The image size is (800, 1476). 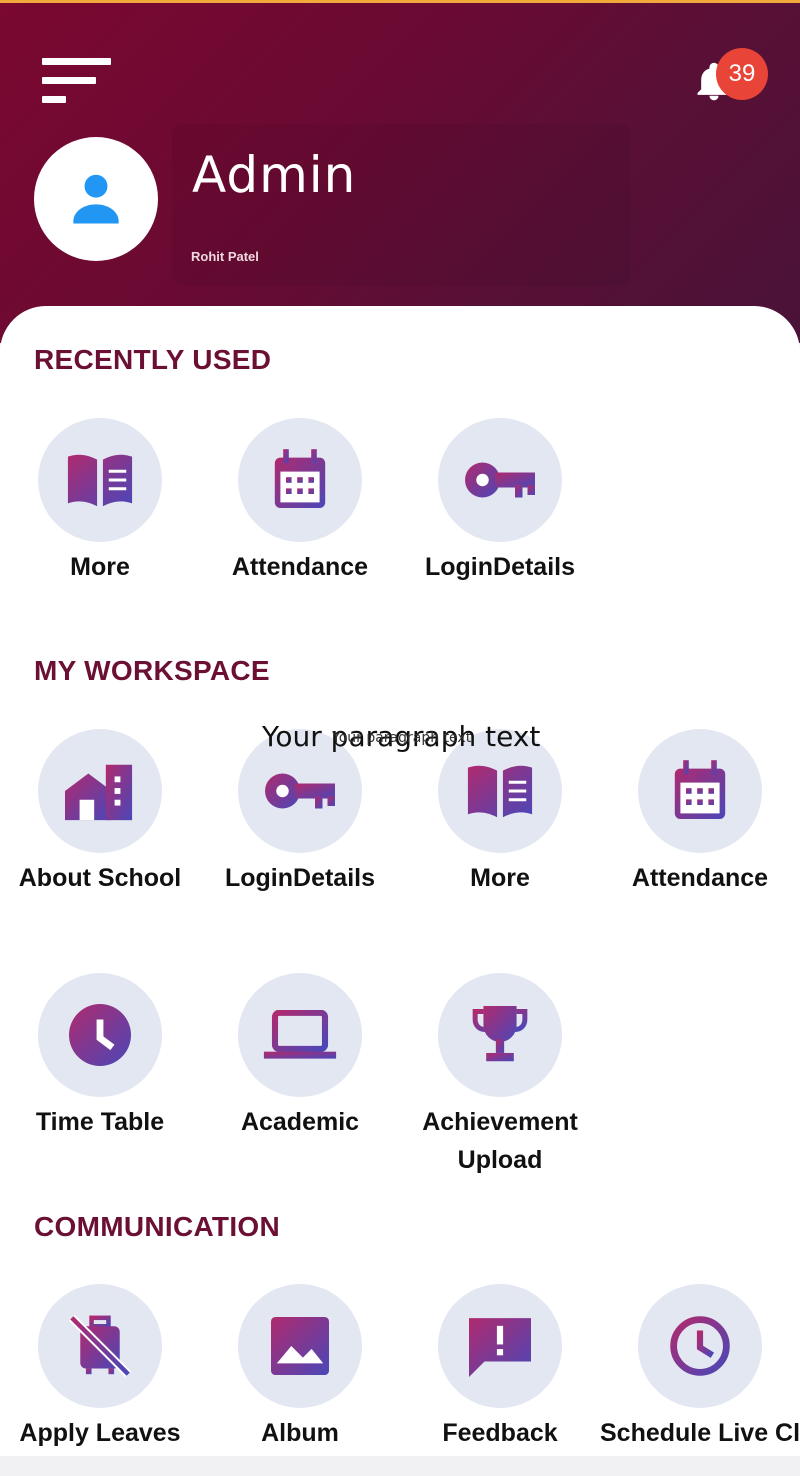 What do you see at coordinates (100, 1433) in the screenshot?
I see `tile-label: Apply Leaves` at bounding box center [100, 1433].